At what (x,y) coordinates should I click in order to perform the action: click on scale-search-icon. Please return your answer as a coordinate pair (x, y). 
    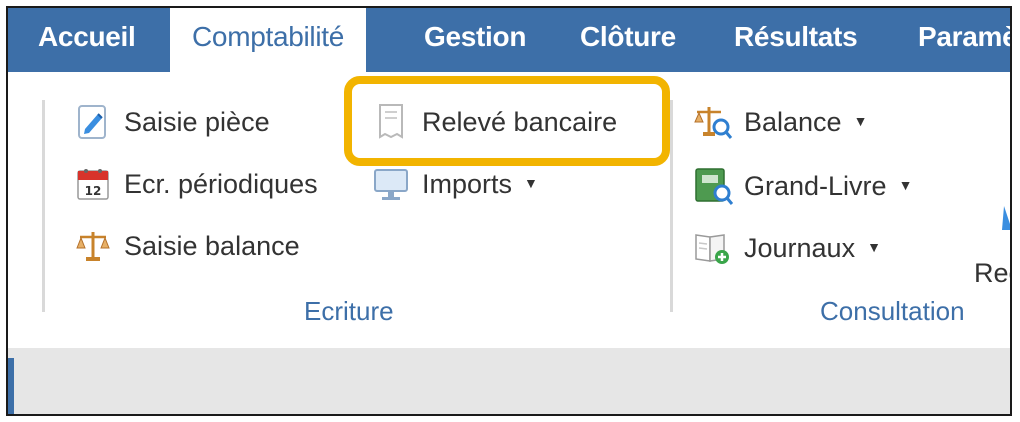
    Looking at the image, I should click on (713, 122).